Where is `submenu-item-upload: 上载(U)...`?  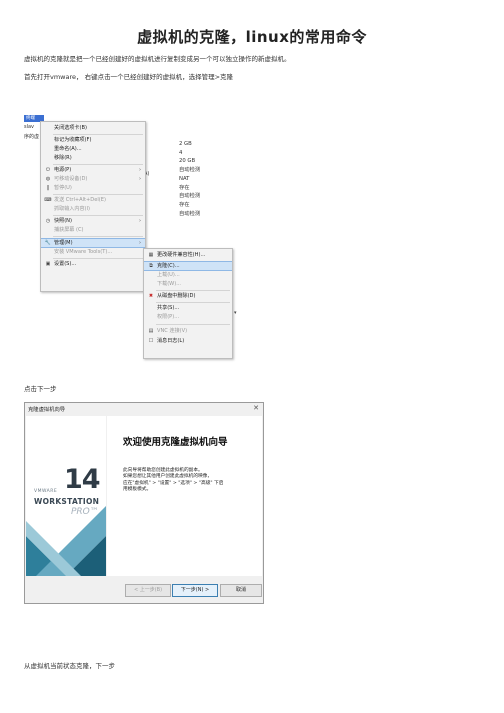
submenu-item-upload: 上载(U)... is located at coordinates (188, 275).